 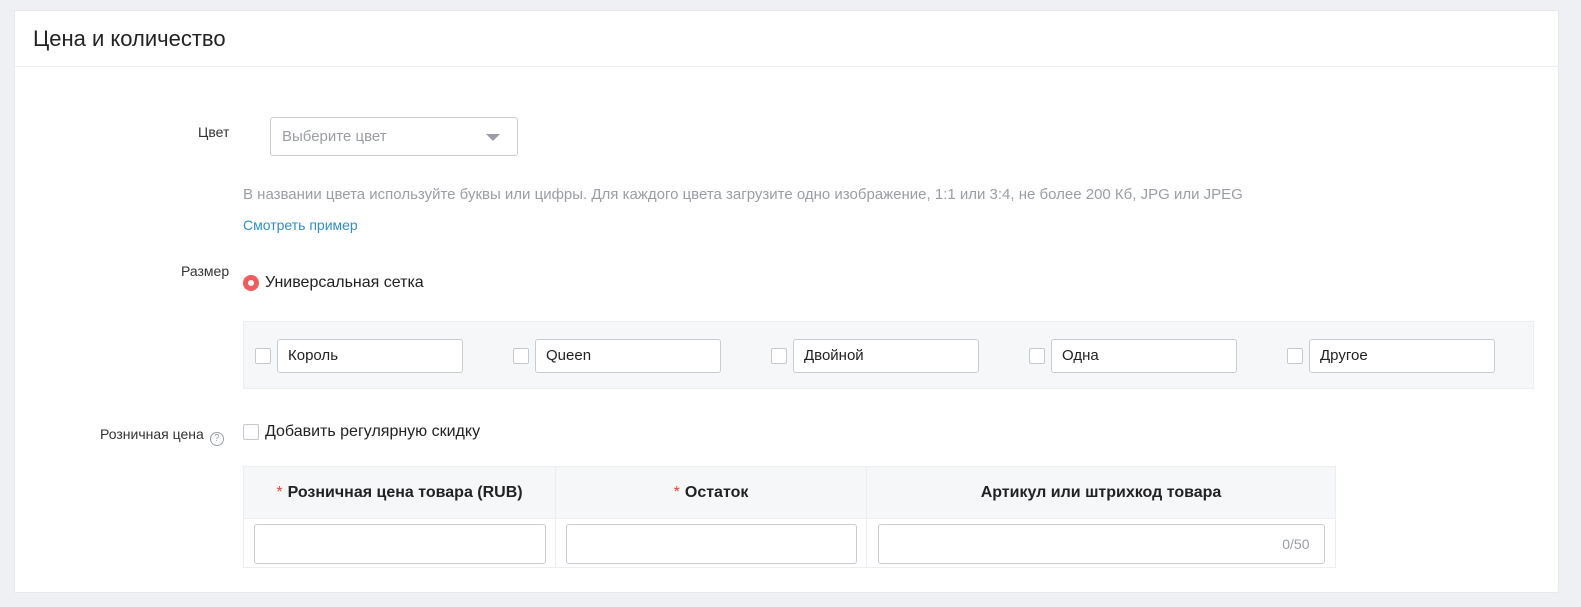 I want to click on size-option: Другое, so click(x=1391, y=356).